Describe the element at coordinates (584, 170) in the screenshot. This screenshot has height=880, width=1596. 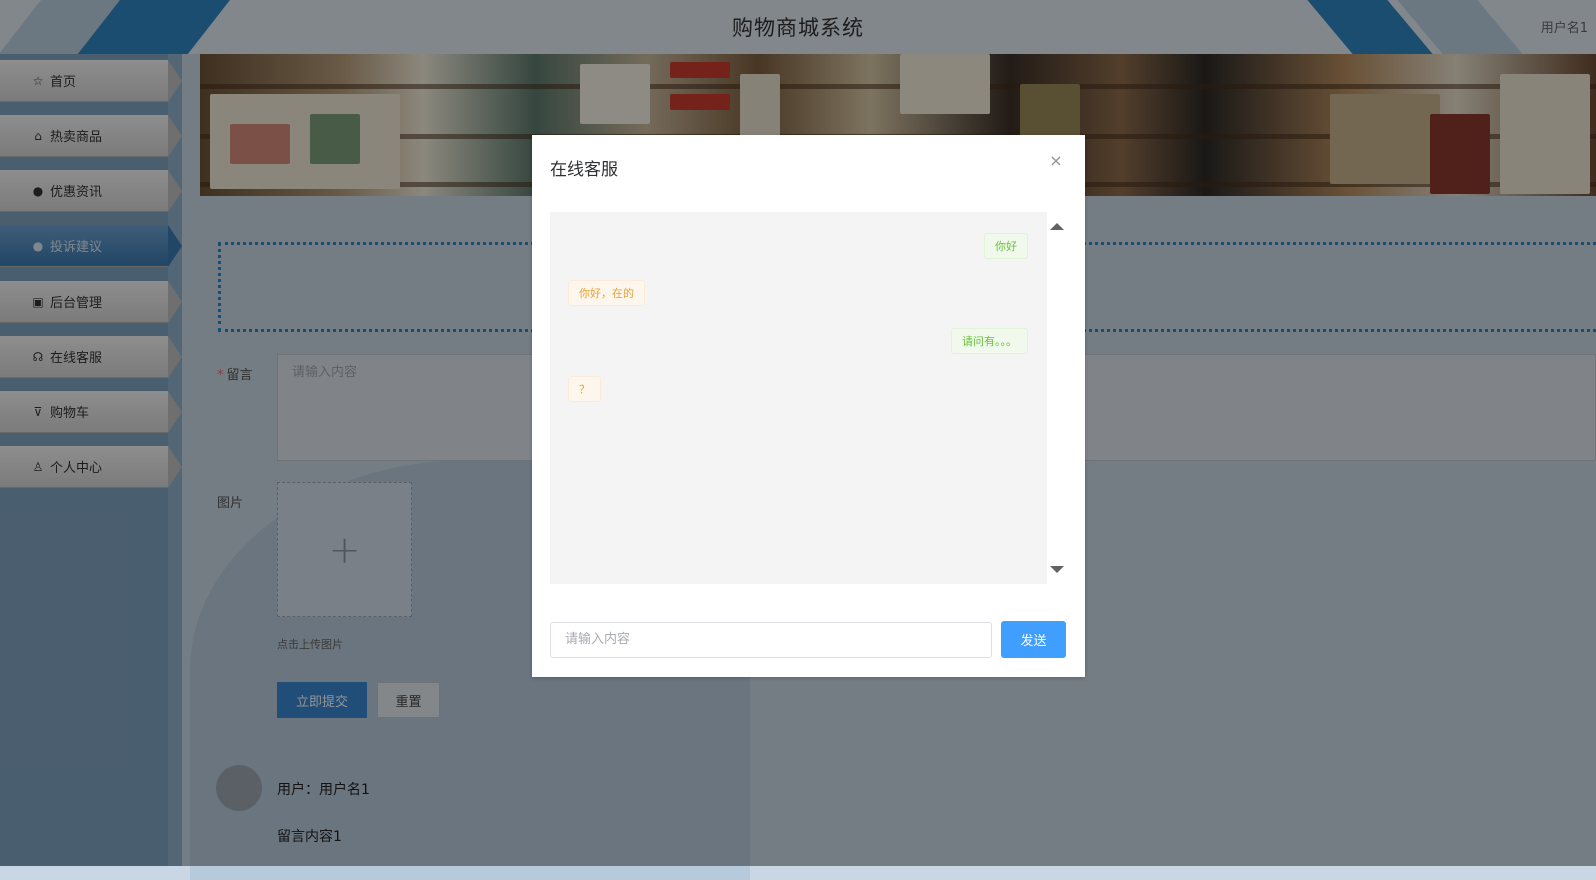
I see `dialog-title: 在线客服` at that location.